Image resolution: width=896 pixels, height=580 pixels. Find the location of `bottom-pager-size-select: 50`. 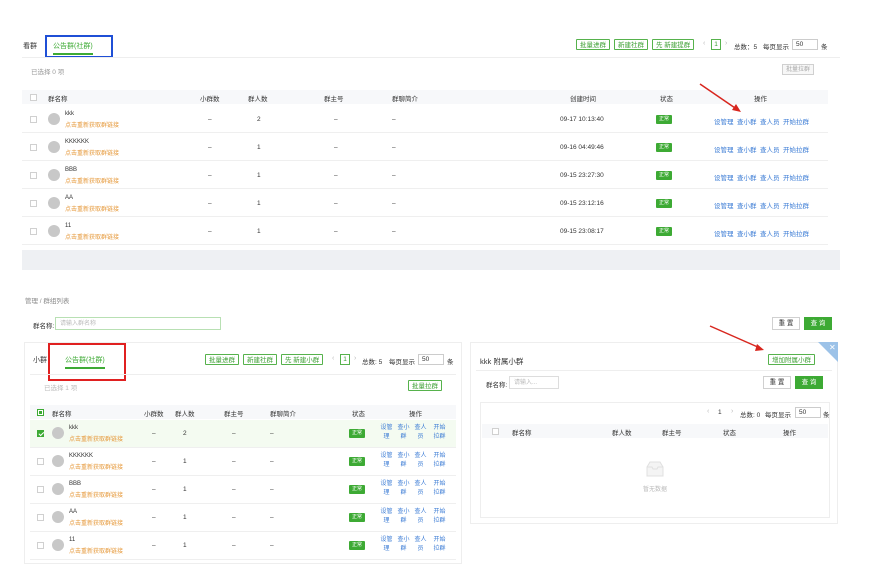

bottom-pager-size-select: 50 is located at coordinates (431, 359).